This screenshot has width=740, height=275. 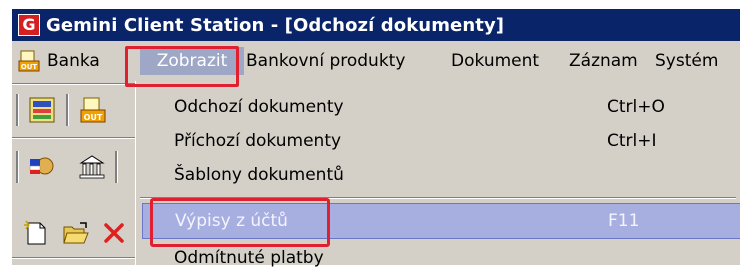 I want to click on menu-item-label: Příchozí dokumenty, so click(x=258, y=141).